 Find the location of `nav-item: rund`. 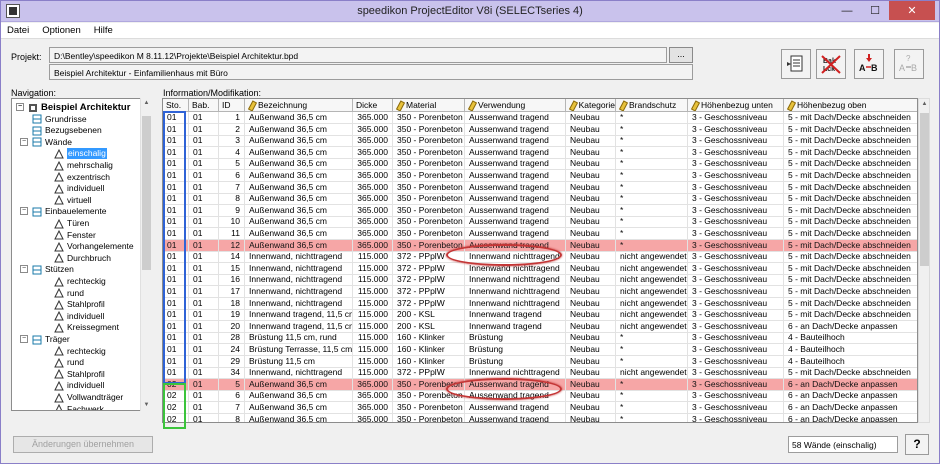

nav-item: rund is located at coordinates (69, 362).